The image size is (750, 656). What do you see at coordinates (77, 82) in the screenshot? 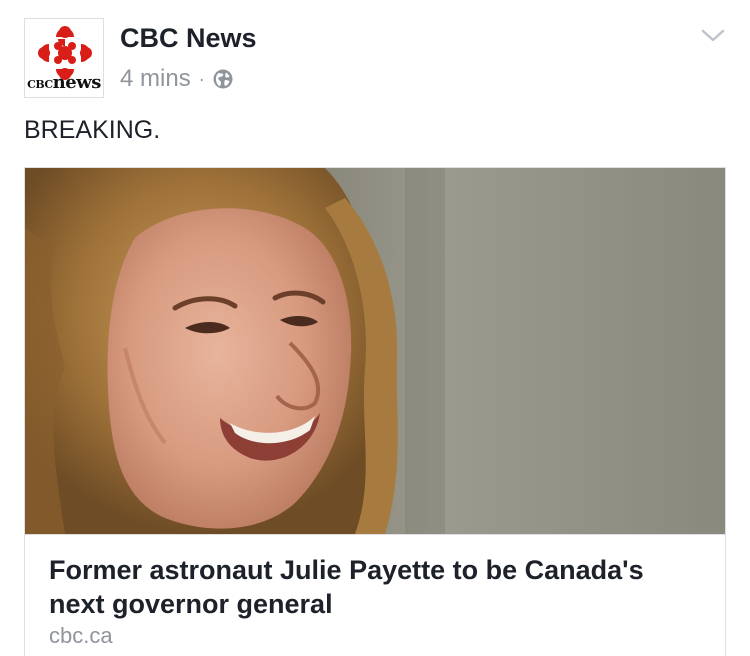
I see `wordmark-news: news` at bounding box center [77, 82].